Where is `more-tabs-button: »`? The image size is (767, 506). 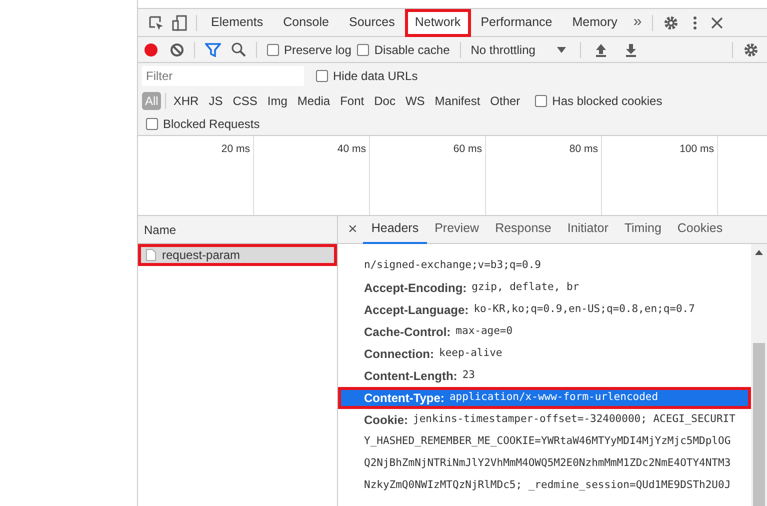 more-tabs-button: » is located at coordinates (637, 22).